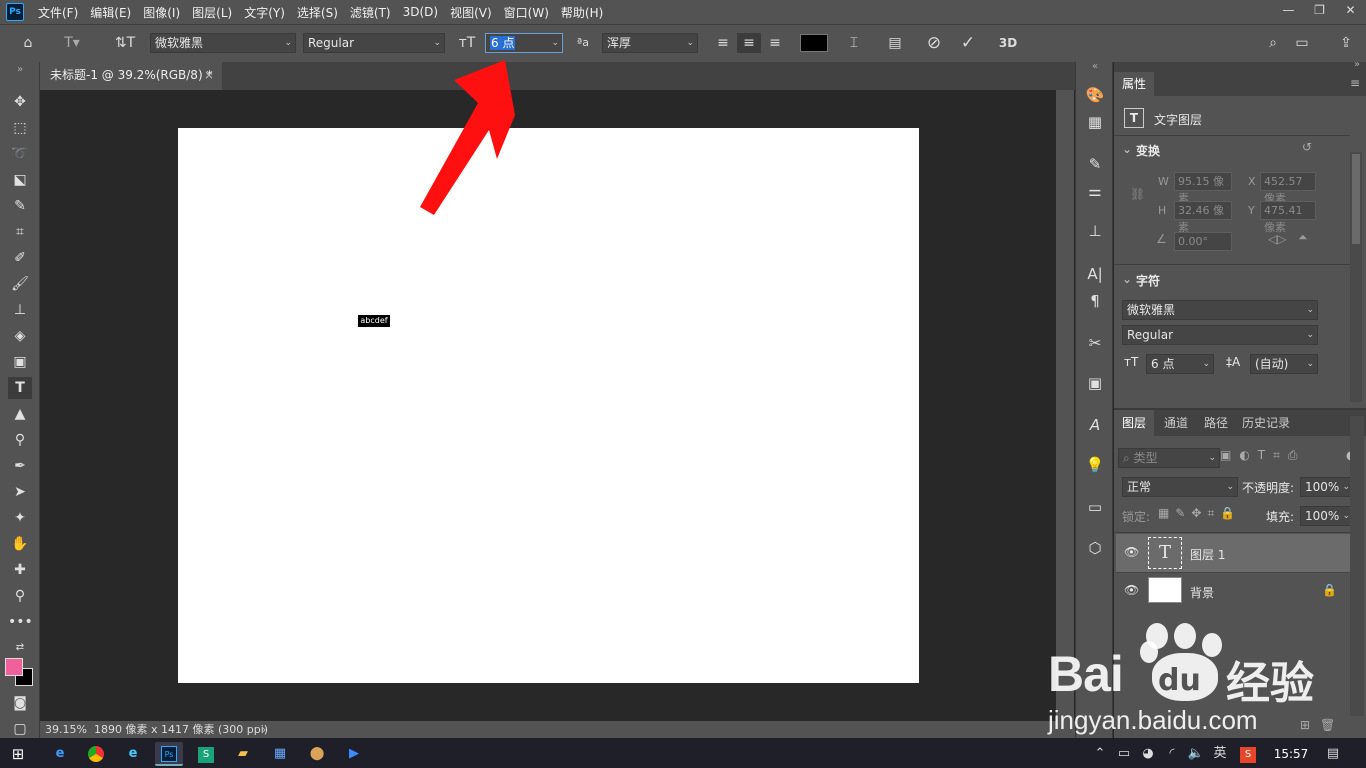 Image resolution: width=1366 pixels, height=768 pixels. Describe the element at coordinates (1288, 217) in the screenshot. I see `y-field: 475.41 像素` at that location.